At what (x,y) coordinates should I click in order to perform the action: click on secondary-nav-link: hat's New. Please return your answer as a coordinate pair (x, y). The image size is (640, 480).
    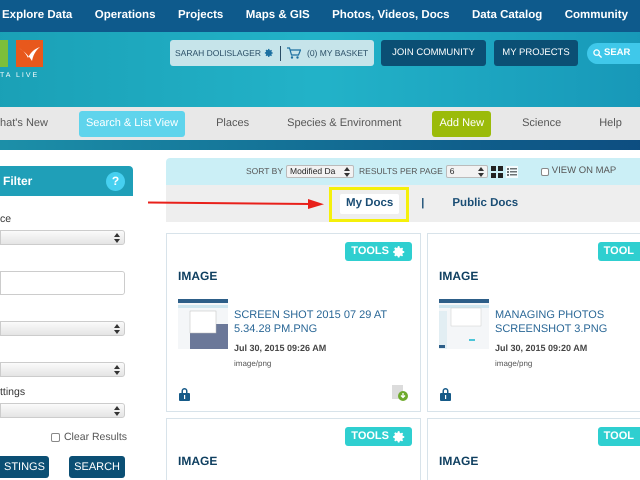
    Looking at the image, I should click on (27, 123).